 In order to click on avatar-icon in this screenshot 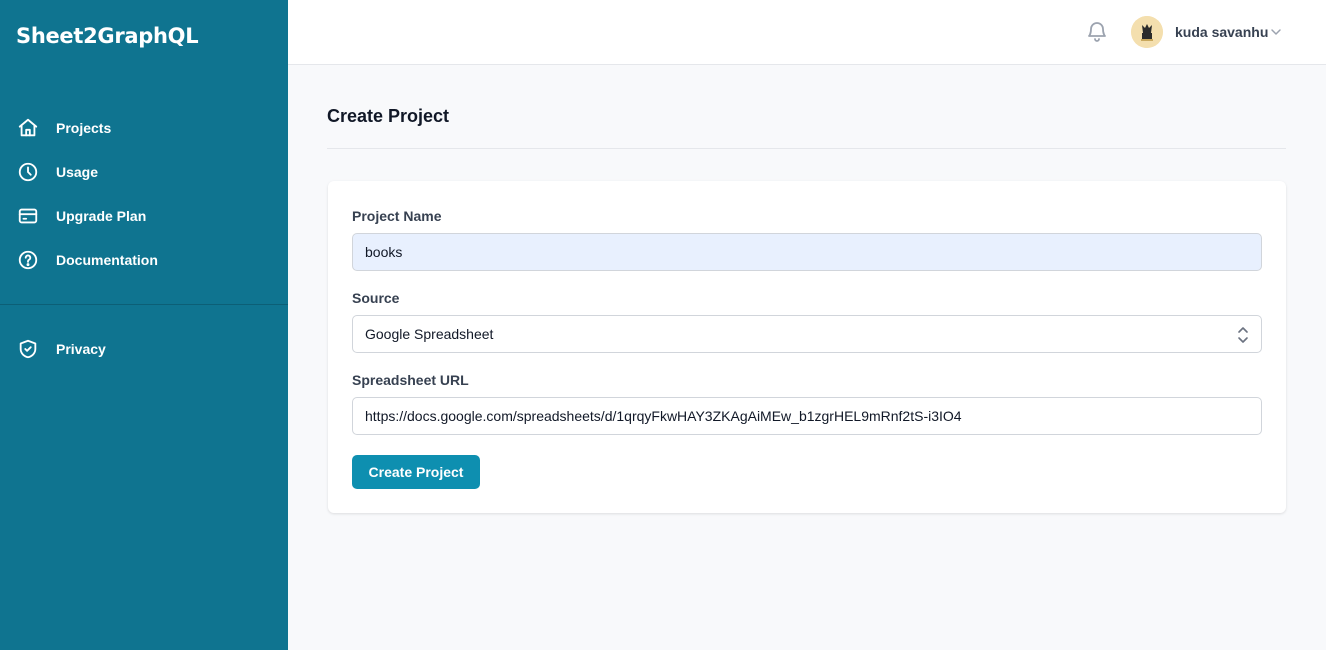, I will do `click(1147, 32)`.